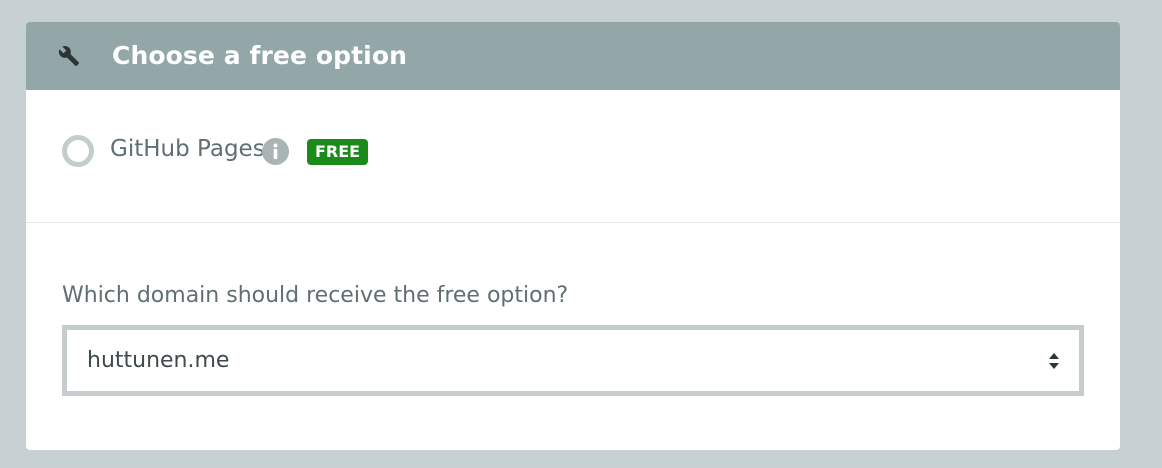 The image size is (1162, 468). I want to click on github-pages-radio, so click(78, 151).